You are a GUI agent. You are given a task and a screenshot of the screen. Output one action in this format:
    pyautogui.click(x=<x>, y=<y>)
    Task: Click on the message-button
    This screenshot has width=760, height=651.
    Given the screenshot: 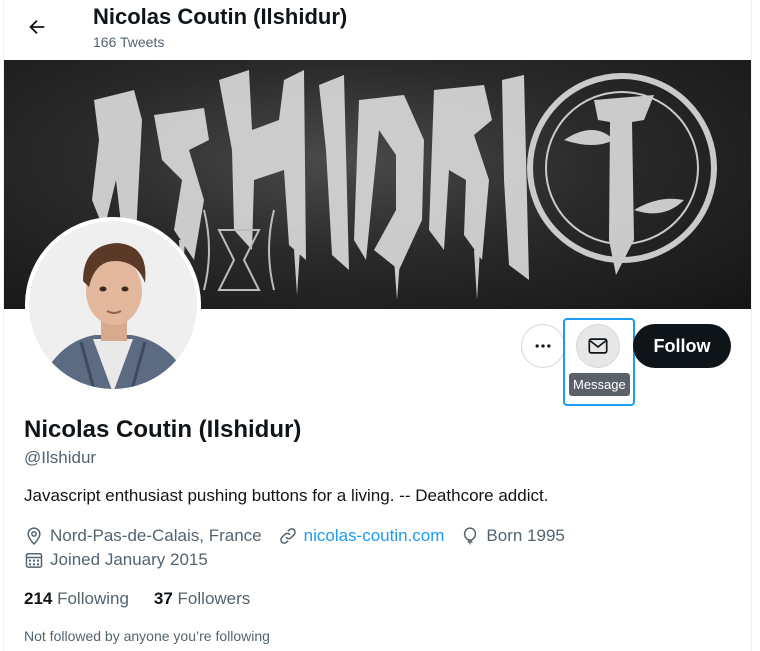 What is the action you would take?
    pyautogui.click(x=598, y=346)
    